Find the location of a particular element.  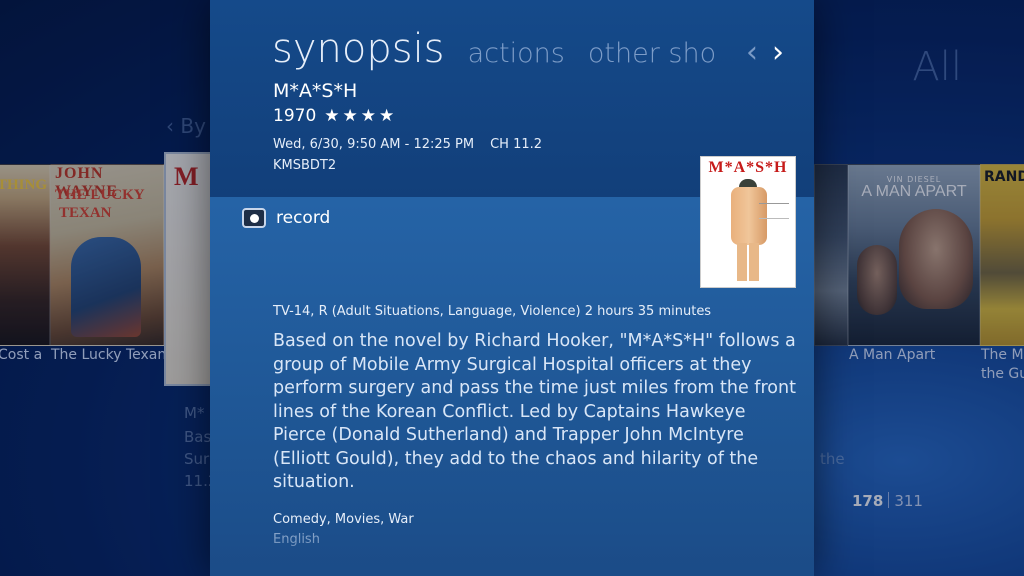

poster-art-title: TEXAN is located at coordinates (85, 213).